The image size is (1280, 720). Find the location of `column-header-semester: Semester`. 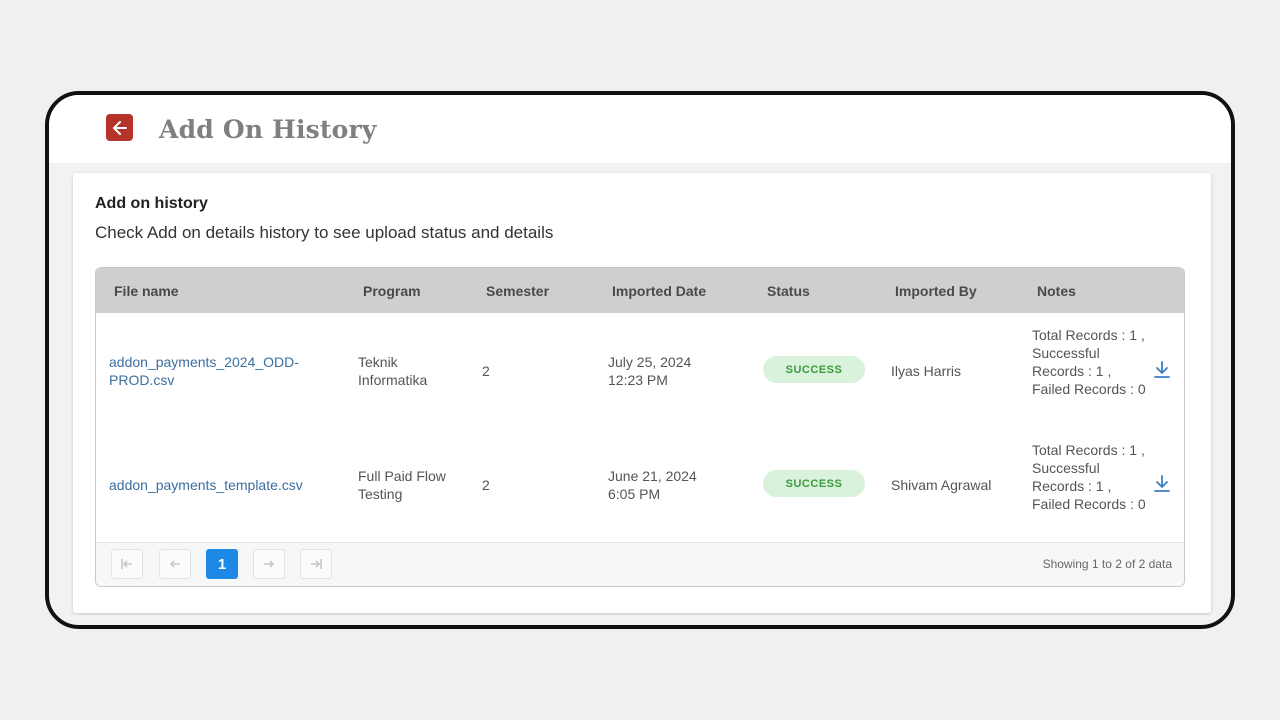

column-header-semester: Semester is located at coordinates (518, 291).